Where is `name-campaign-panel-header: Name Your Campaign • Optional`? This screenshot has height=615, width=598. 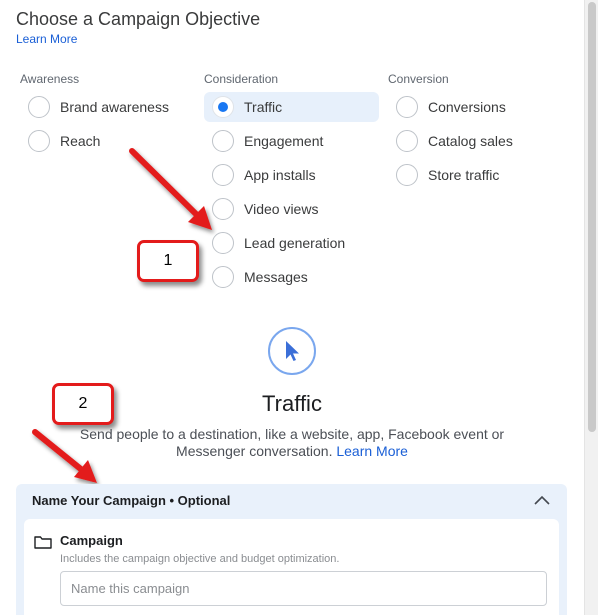 name-campaign-panel-header: Name Your Campaign • Optional is located at coordinates (291, 500).